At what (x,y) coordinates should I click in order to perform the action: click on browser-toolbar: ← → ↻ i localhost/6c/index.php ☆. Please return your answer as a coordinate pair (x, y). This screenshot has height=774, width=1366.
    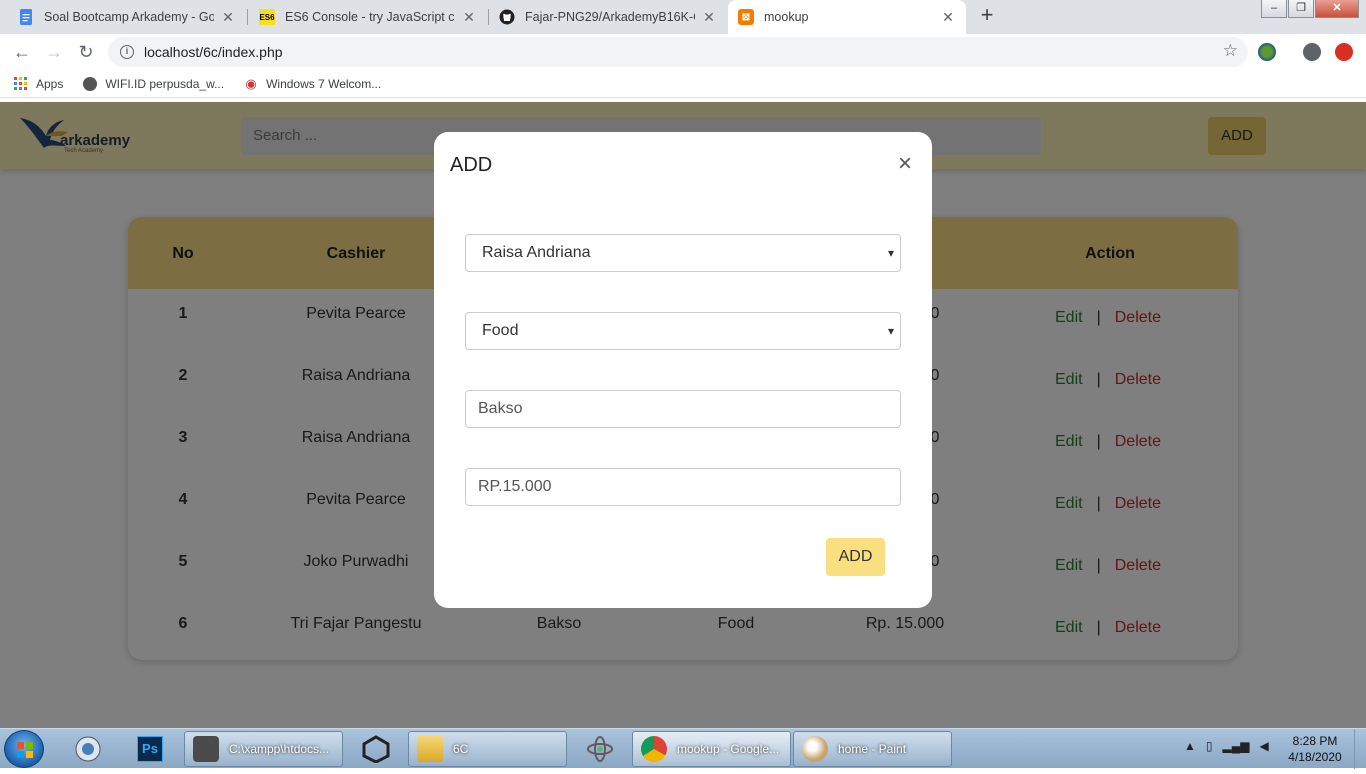
    Looking at the image, I should click on (683, 52).